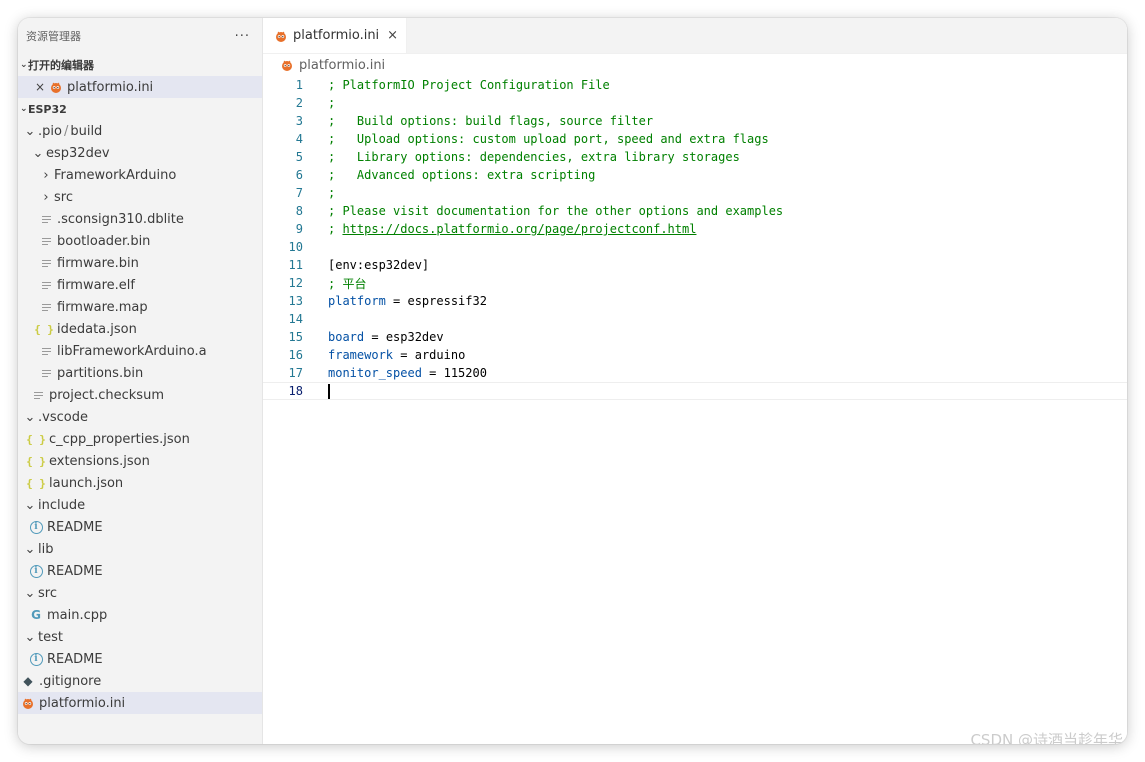  What do you see at coordinates (332, 103) in the screenshot?
I see `code-text: ;` at bounding box center [332, 103].